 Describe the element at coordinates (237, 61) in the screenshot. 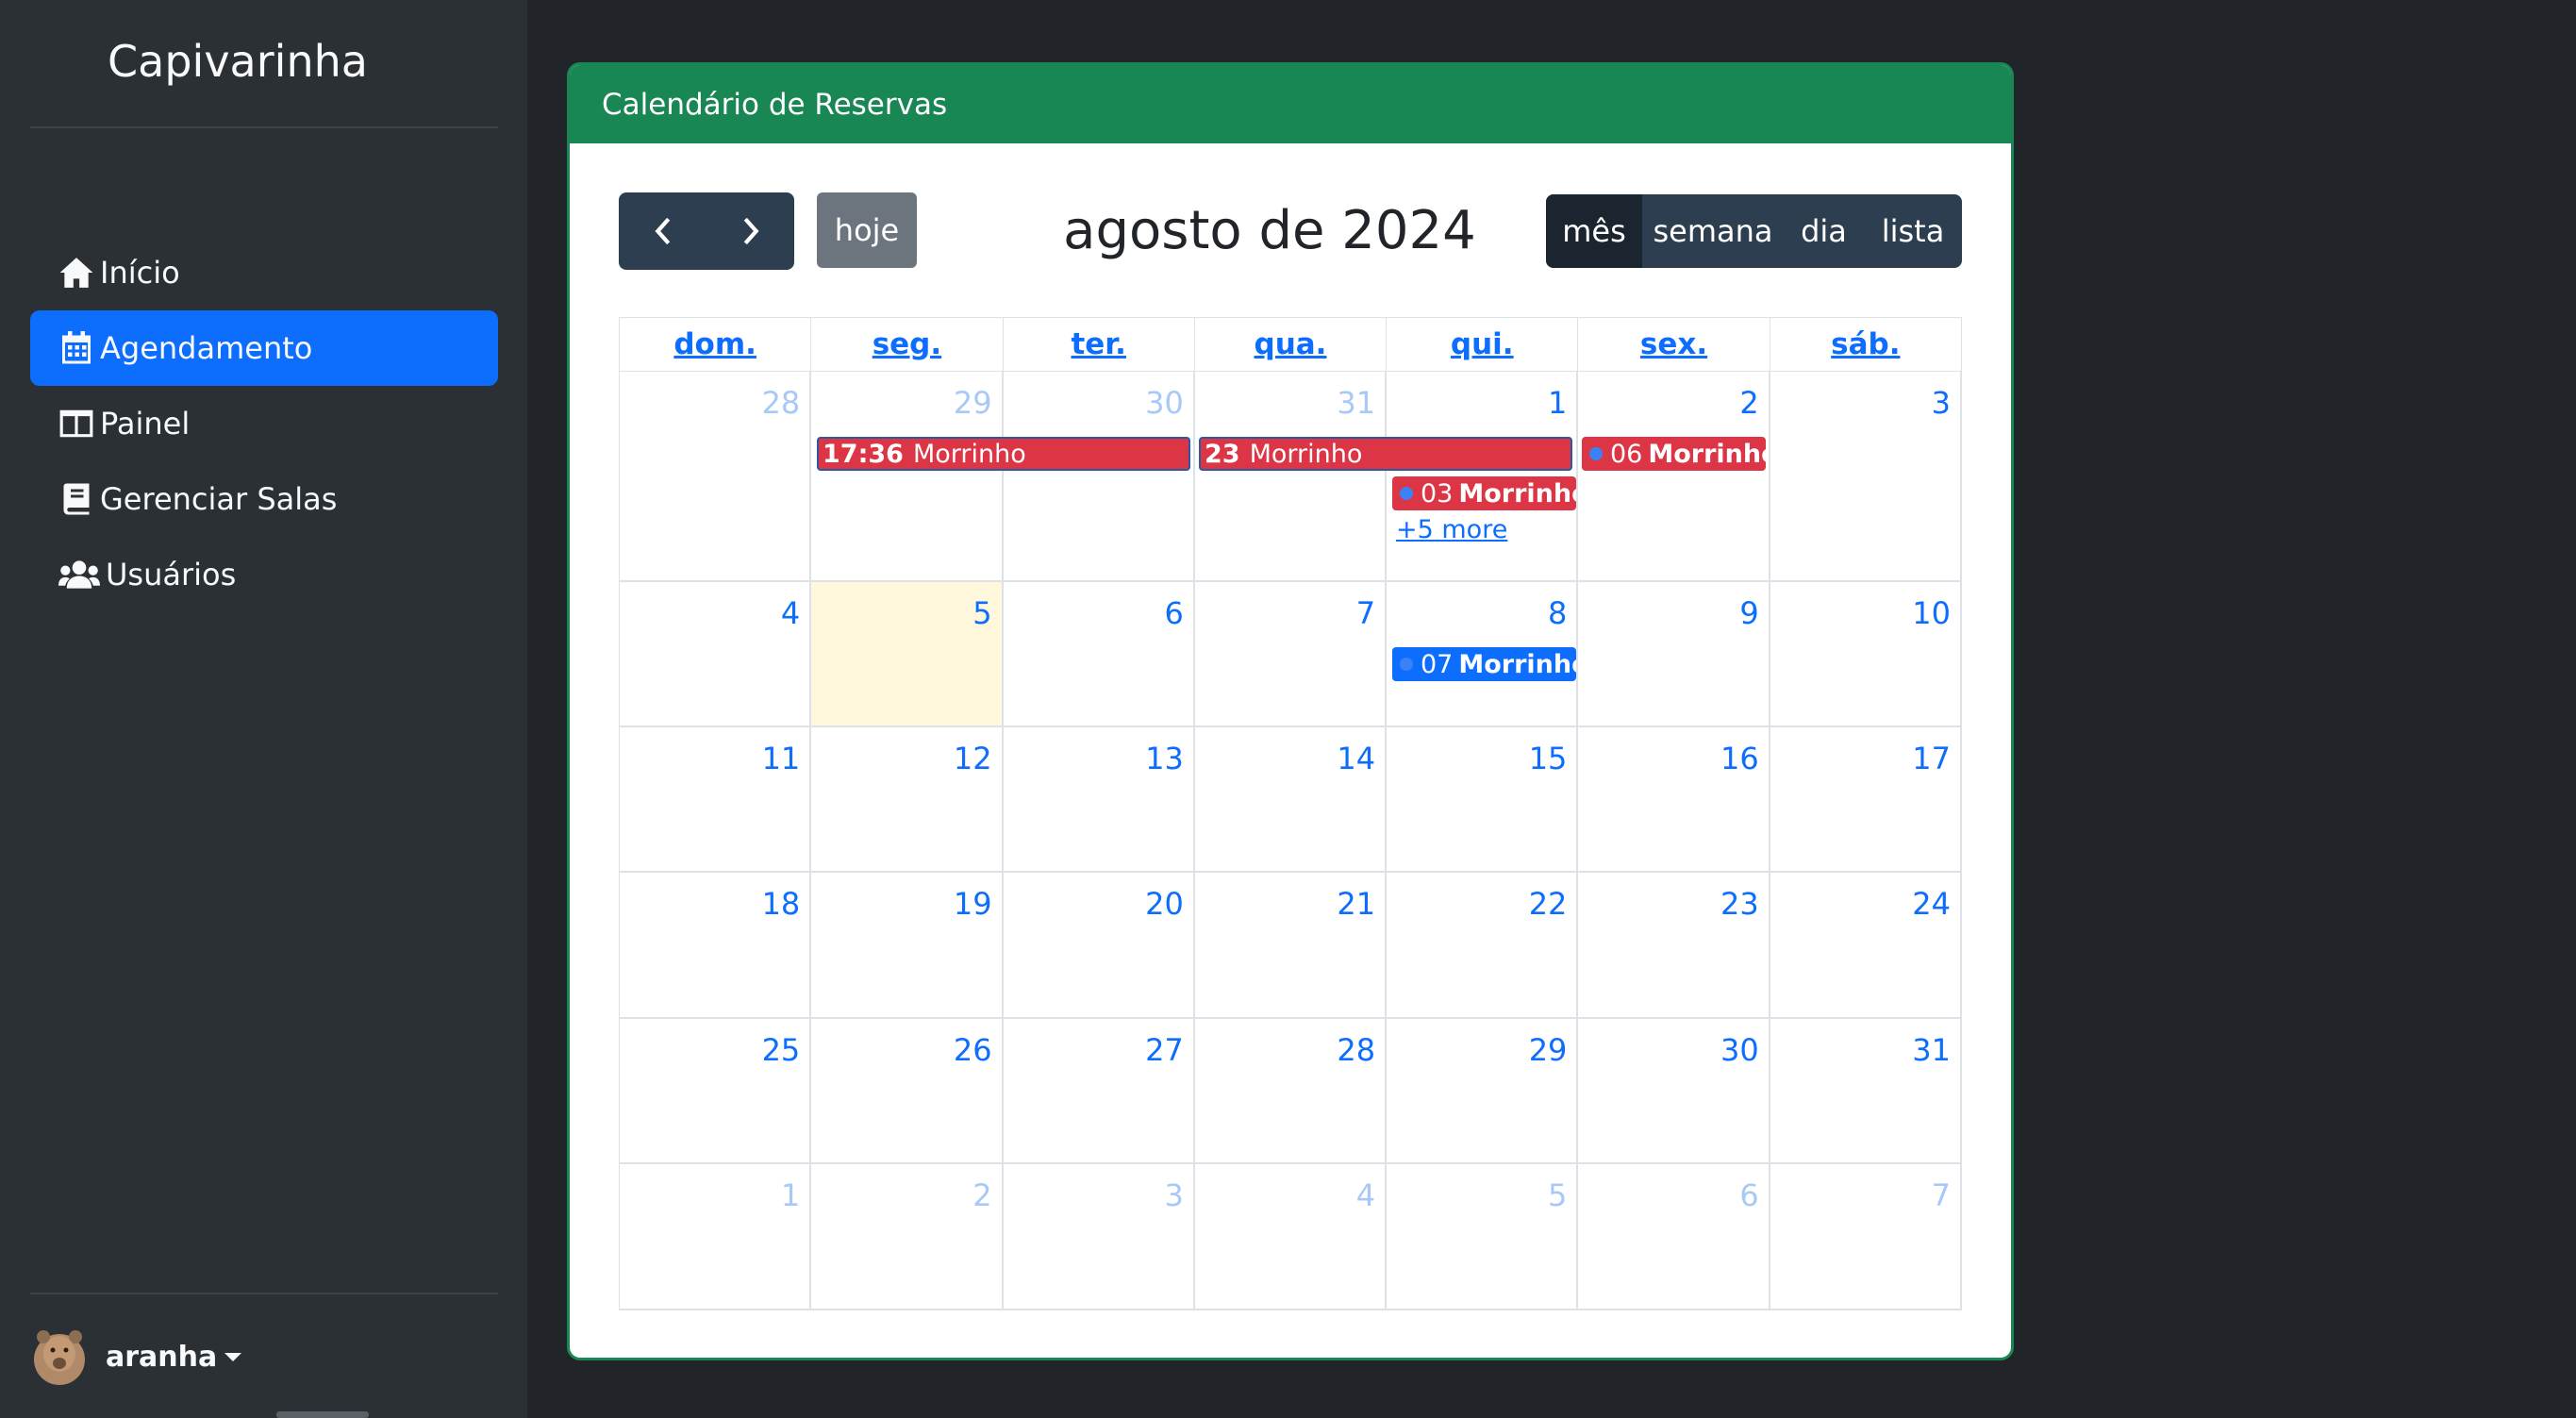

I see `brand-title: Capivarinha` at that location.